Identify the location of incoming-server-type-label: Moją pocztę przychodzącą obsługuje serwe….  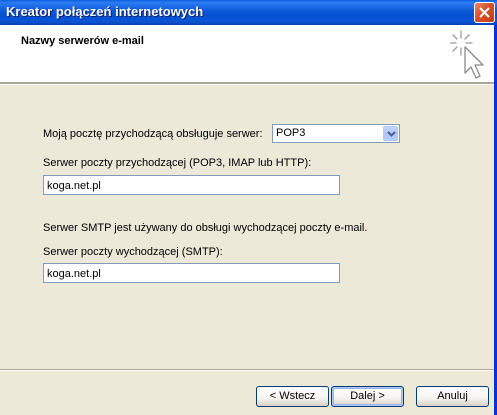
(153, 134).